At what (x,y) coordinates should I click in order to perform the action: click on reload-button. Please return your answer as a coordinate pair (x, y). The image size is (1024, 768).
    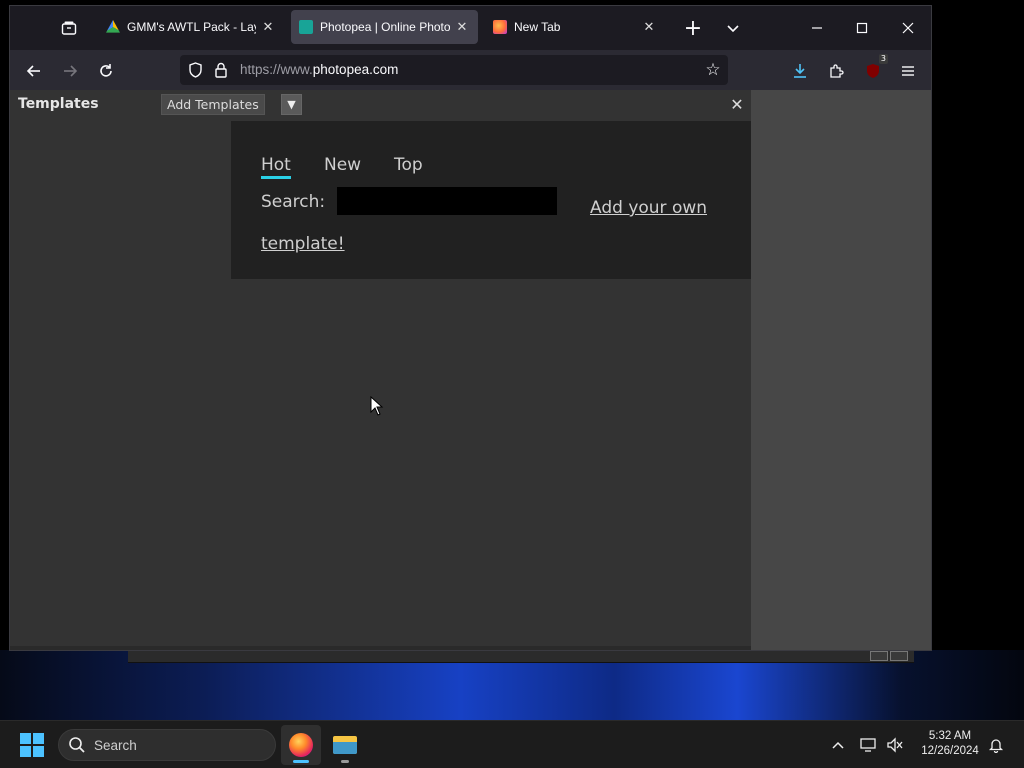
    Looking at the image, I should click on (106, 71).